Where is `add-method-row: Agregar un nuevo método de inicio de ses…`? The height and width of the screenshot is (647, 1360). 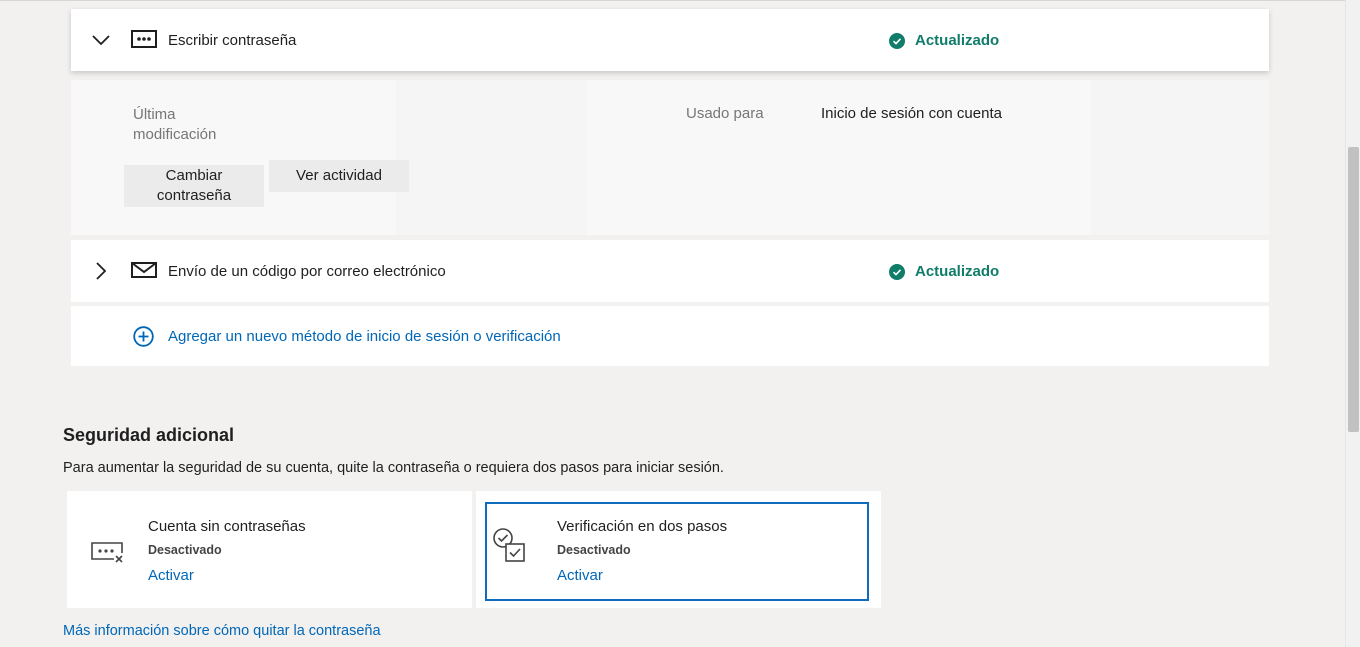
add-method-row: Agregar un nuevo método de inicio de ses… is located at coordinates (670, 336).